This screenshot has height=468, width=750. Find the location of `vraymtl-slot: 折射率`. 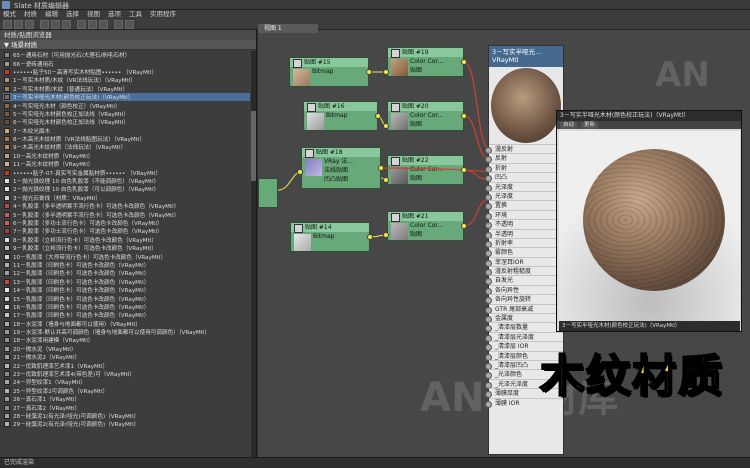

vraymtl-slot: 折射率 is located at coordinates (524, 243).